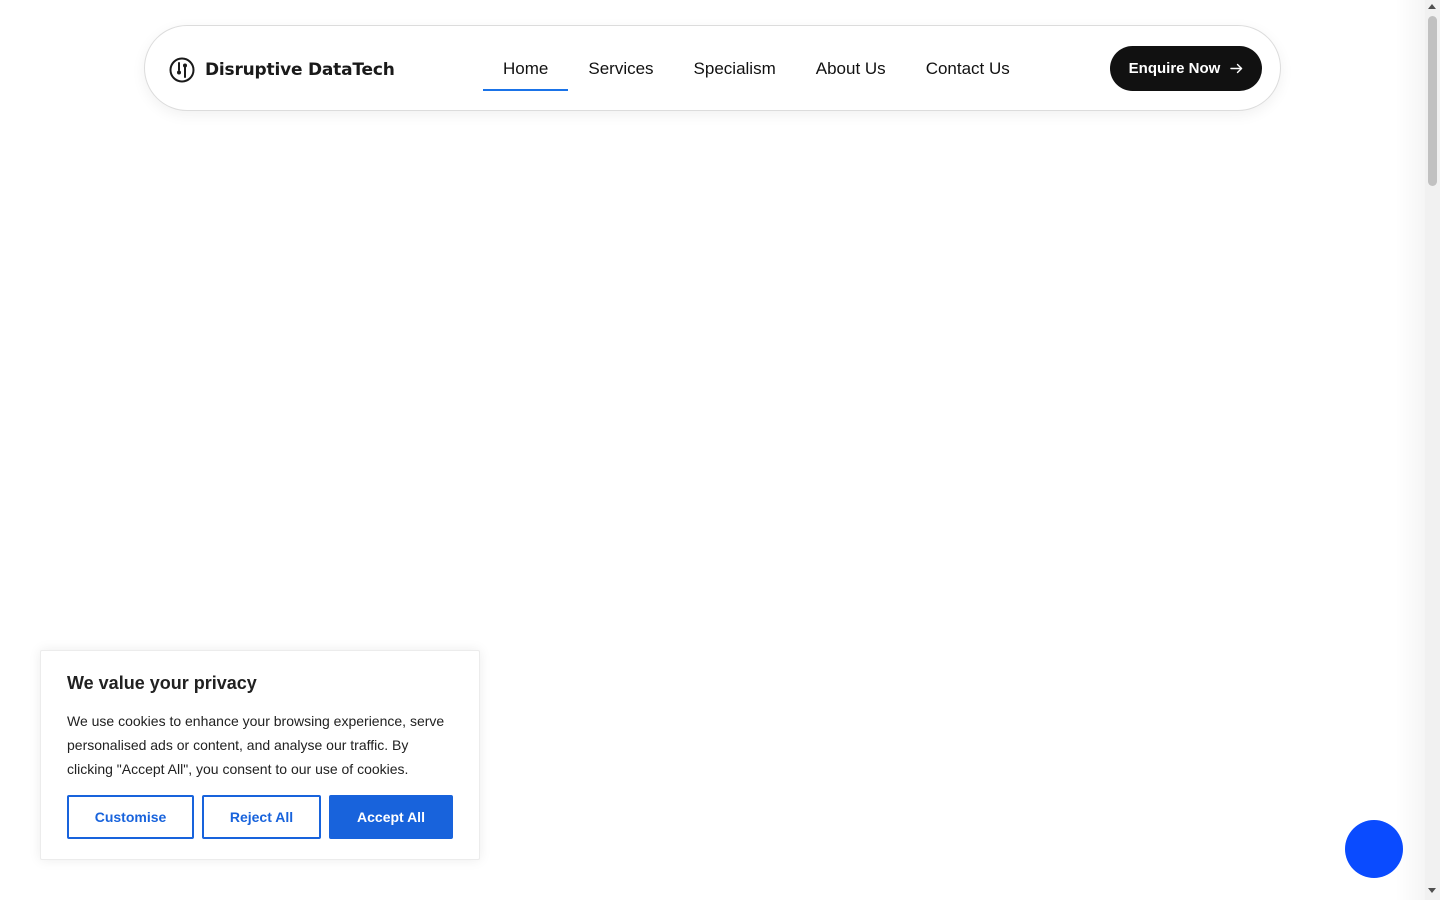 This screenshot has height=900, width=1440. I want to click on vertical-scrollbar, so click(1432, 450).